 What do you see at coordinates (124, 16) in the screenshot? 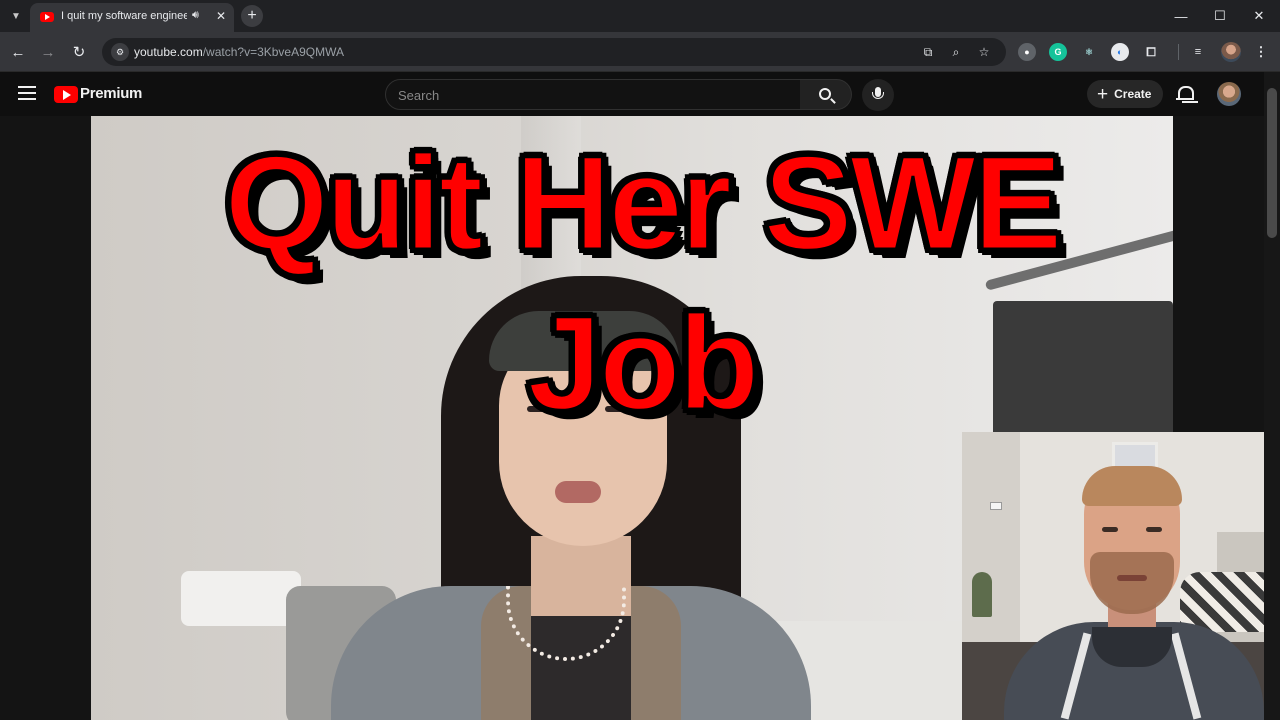
I see `tab-title: I quit my software engineer` at bounding box center [124, 16].